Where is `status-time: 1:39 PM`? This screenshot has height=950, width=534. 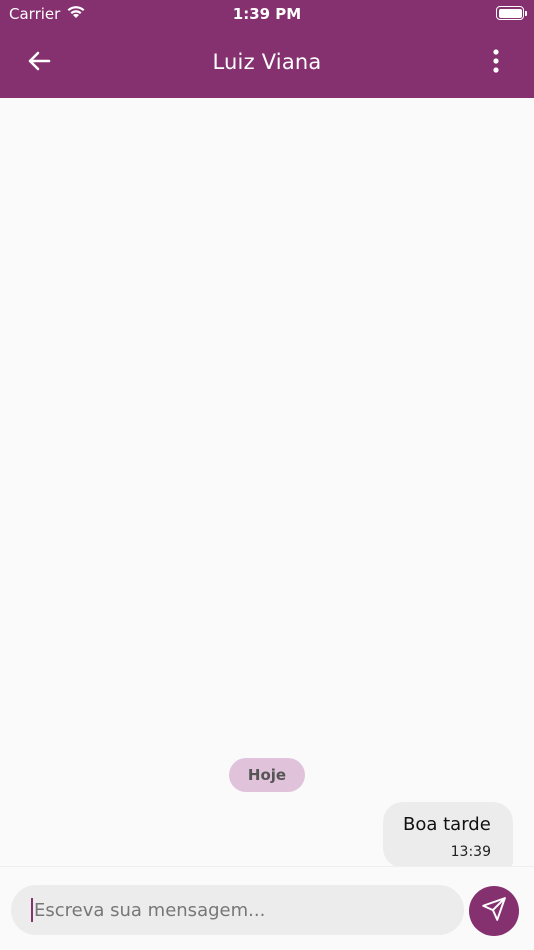 status-time: 1:39 PM is located at coordinates (267, 14).